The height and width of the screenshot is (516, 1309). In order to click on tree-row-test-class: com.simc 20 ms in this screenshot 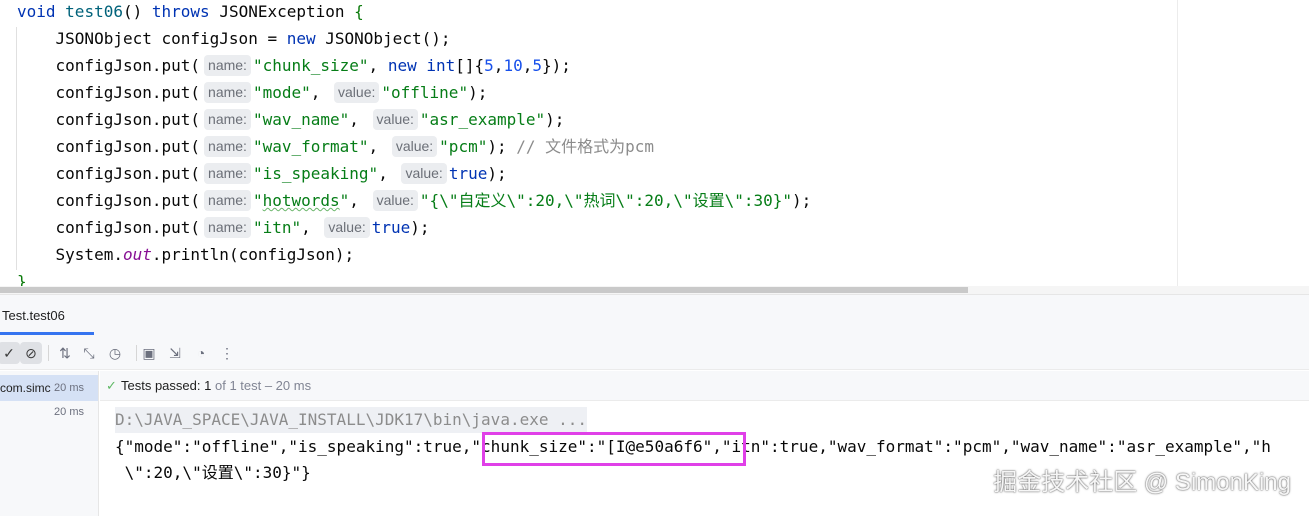, I will do `click(49, 388)`.